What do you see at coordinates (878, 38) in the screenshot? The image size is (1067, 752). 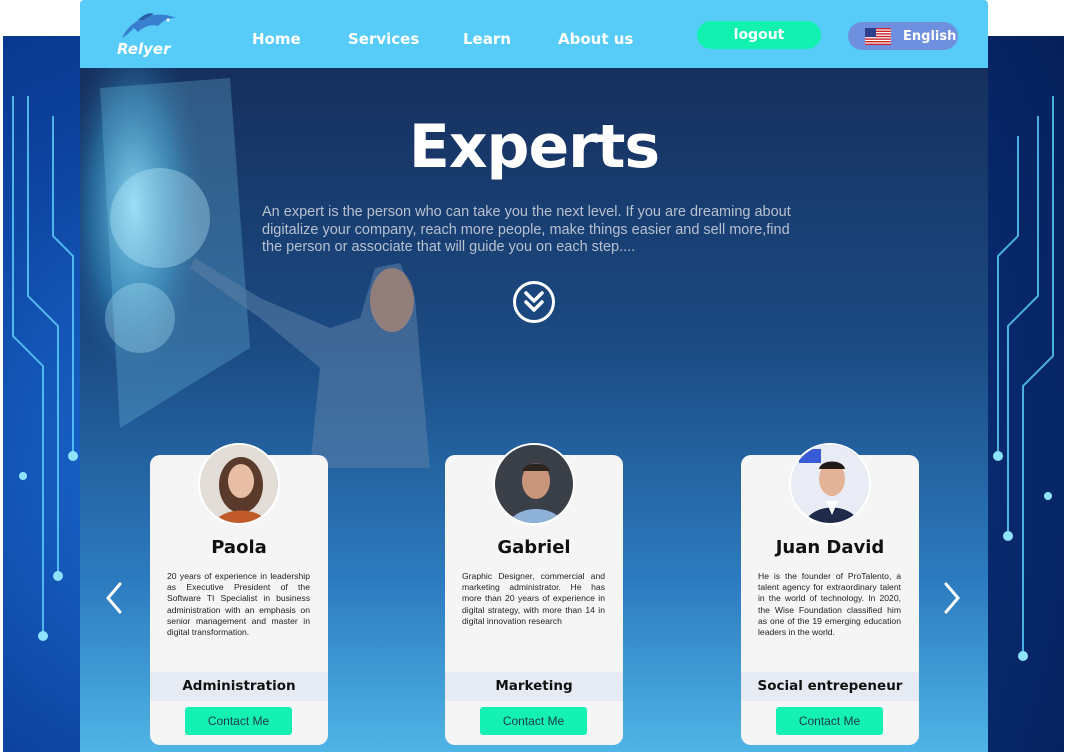 I see `us-flag-icon` at bounding box center [878, 38].